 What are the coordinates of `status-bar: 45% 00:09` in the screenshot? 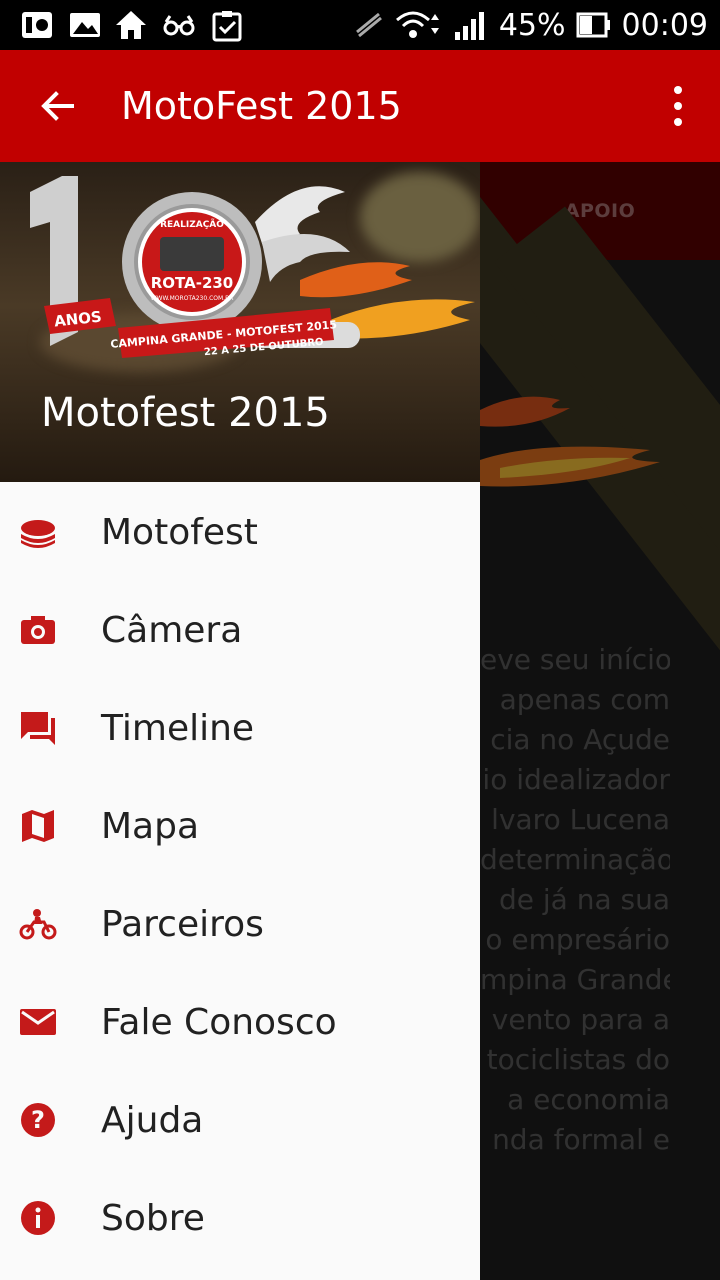 It's located at (360, 25).